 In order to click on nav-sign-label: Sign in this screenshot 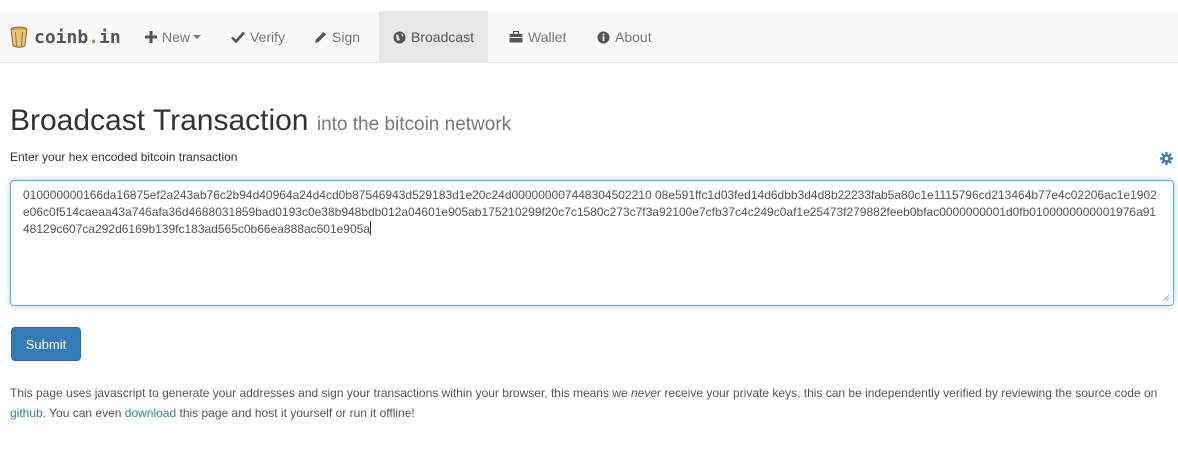, I will do `click(346, 37)`.